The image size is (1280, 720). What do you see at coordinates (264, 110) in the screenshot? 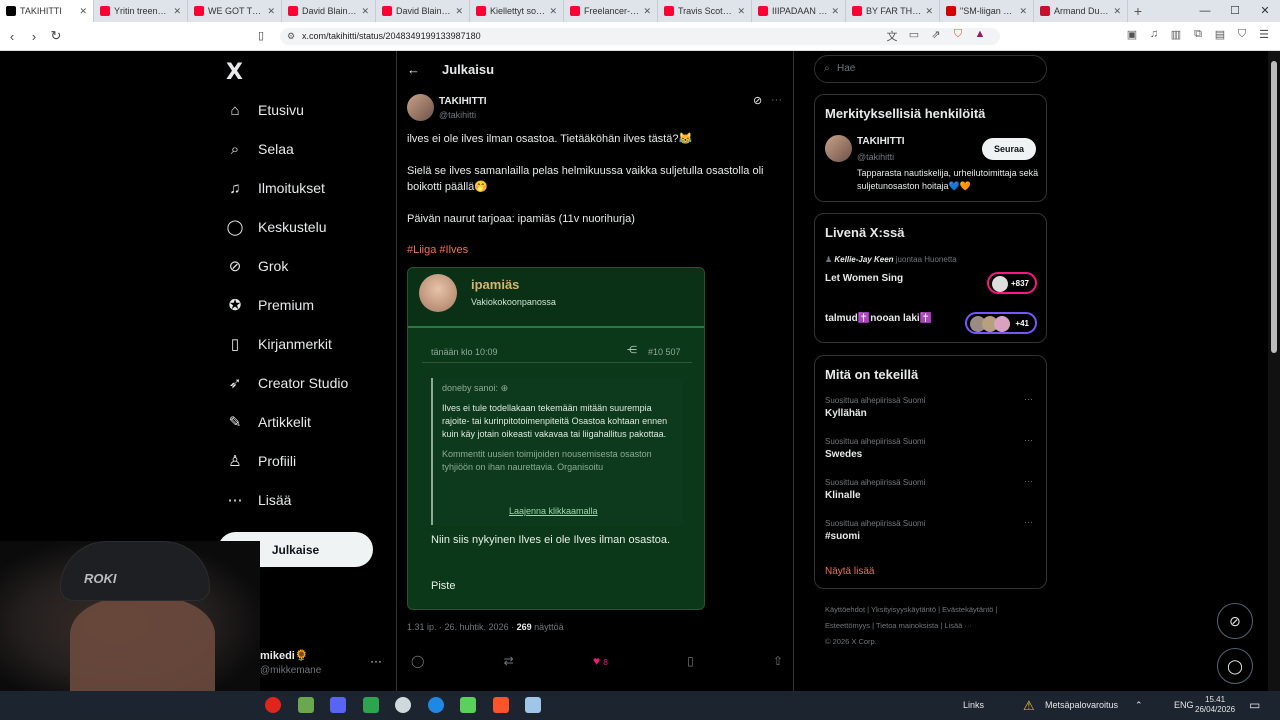
I see `sidebar-item-etusivu: ⌂ Etusivu` at bounding box center [264, 110].